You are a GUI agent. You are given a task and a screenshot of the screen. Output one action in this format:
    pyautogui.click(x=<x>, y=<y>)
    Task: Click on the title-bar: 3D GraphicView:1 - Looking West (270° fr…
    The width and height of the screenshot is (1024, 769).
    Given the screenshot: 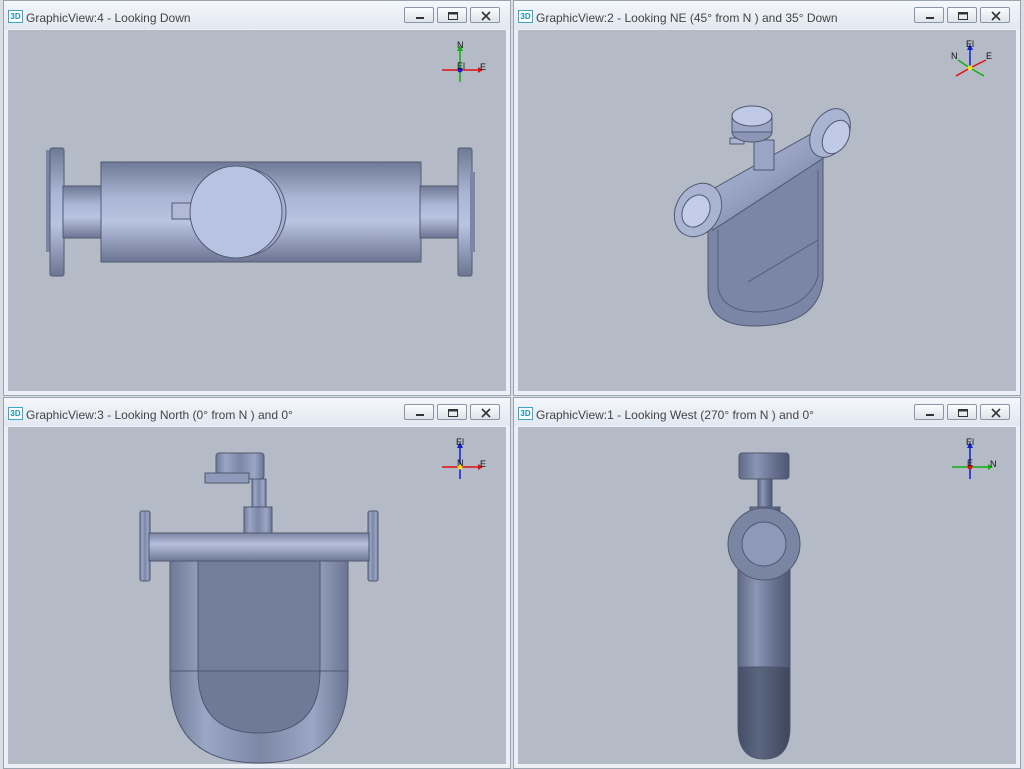 What is the action you would take?
    pyautogui.click(x=767, y=412)
    